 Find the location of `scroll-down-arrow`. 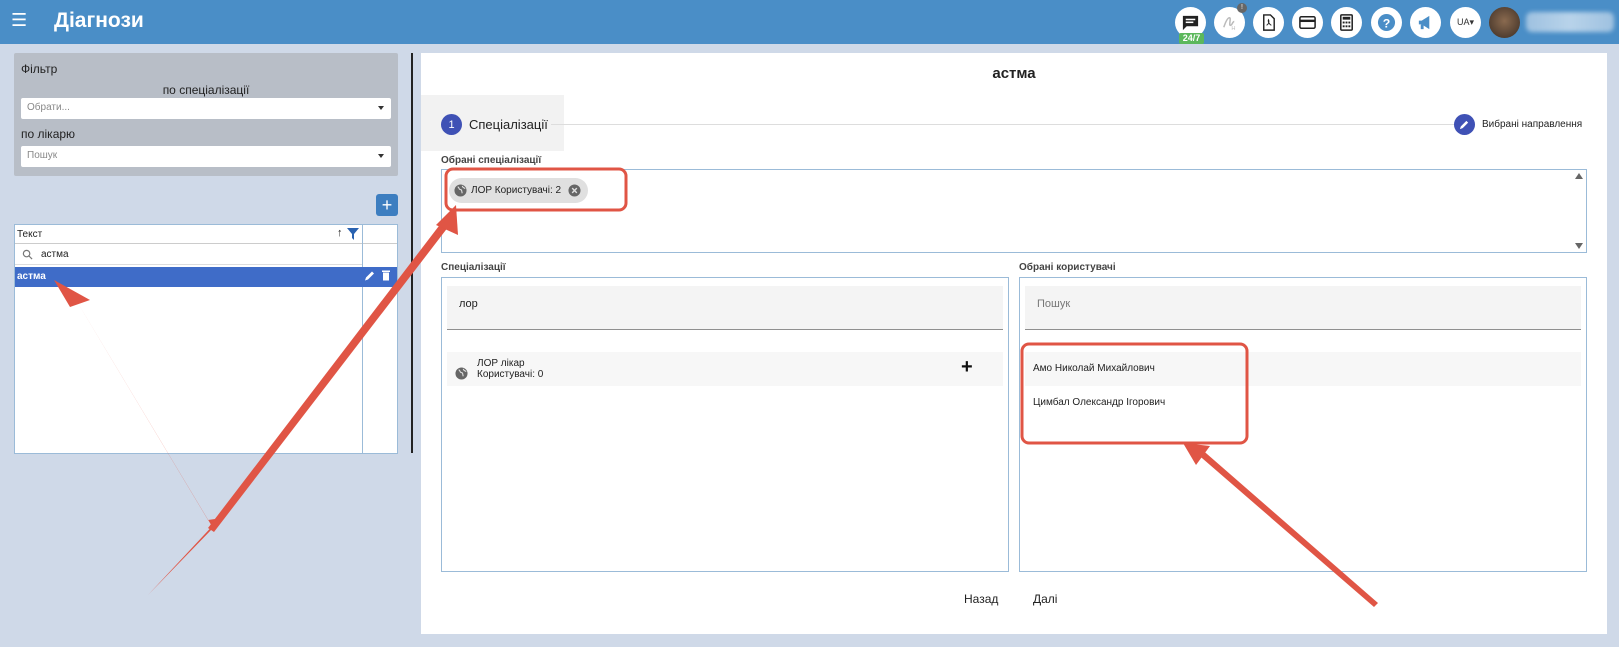

scroll-down-arrow is located at coordinates (1579, 246).